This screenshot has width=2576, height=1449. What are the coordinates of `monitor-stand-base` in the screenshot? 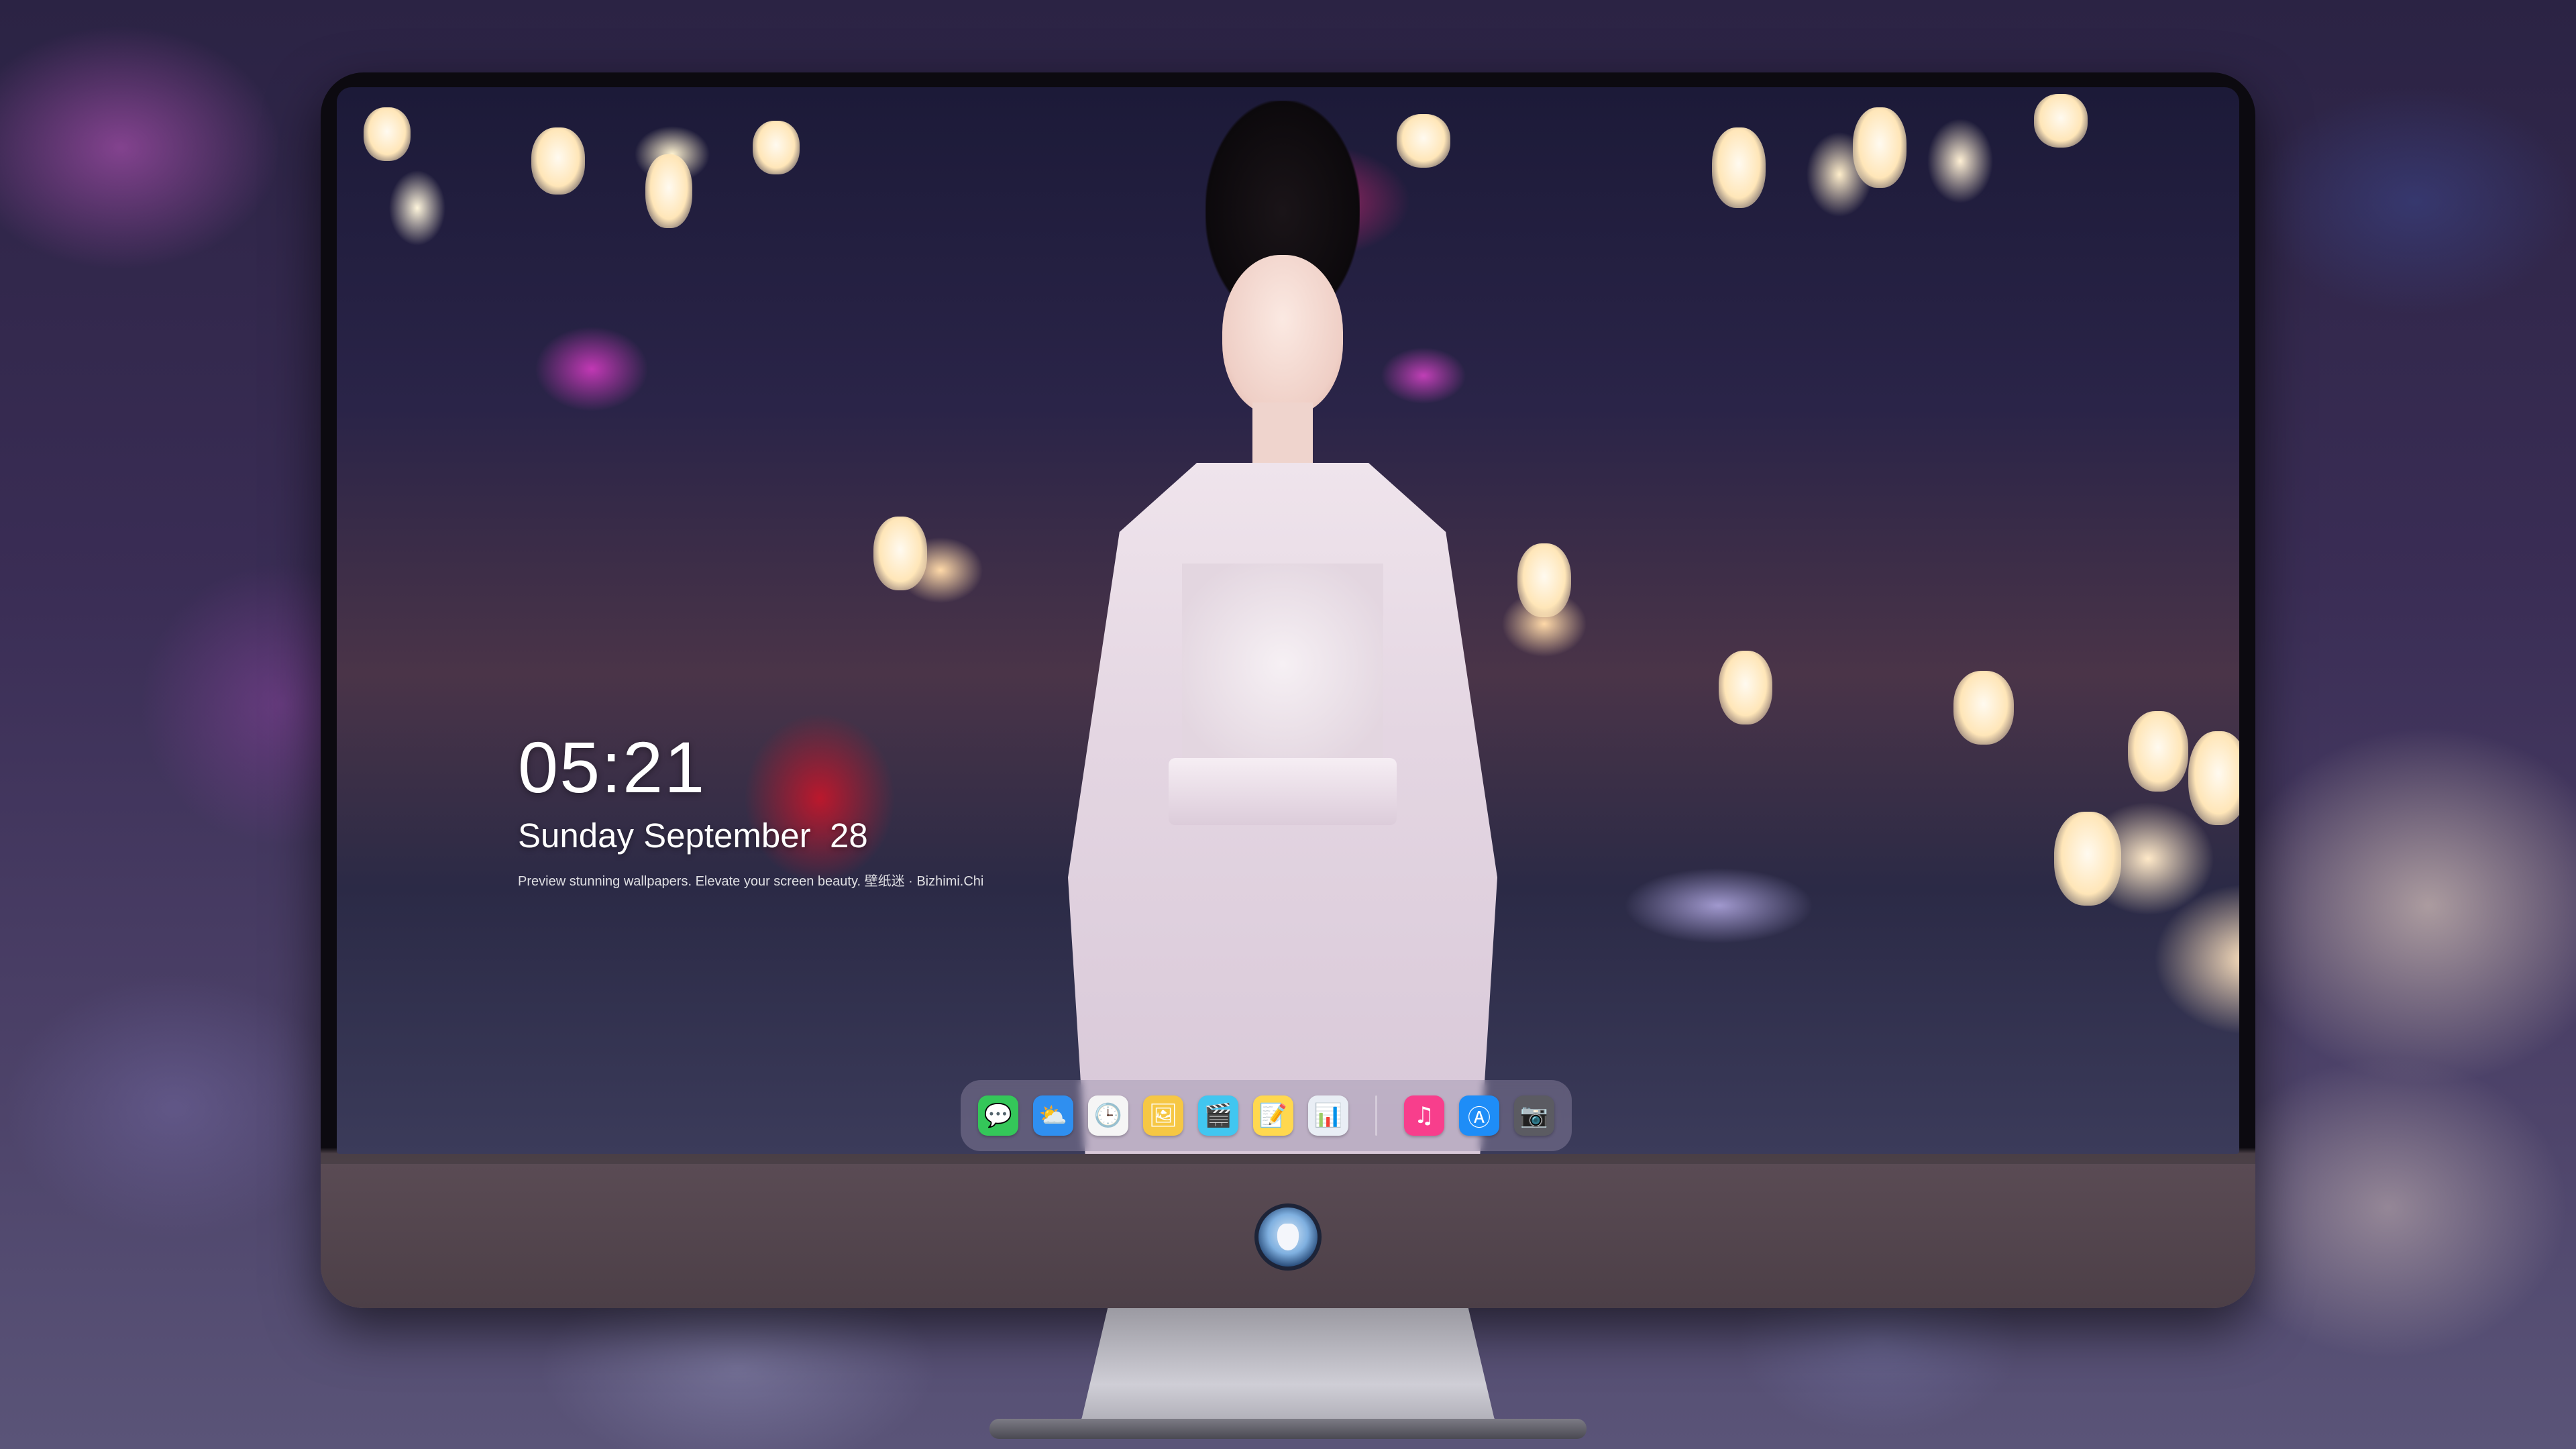 It's located at (1288, 1429).